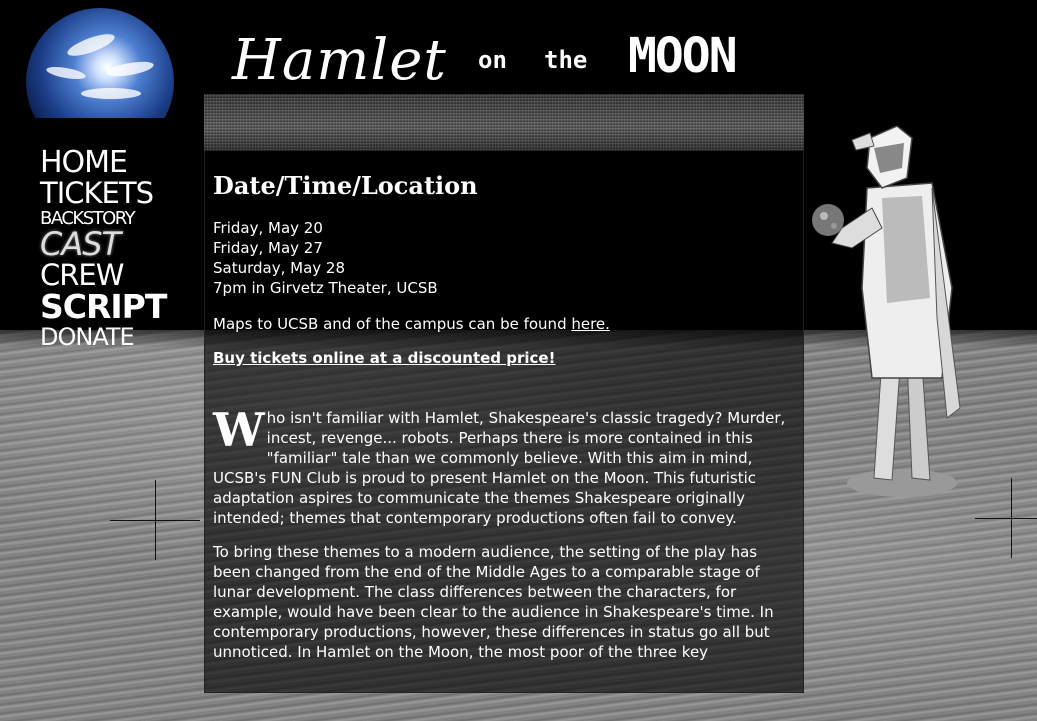  What do you see at coordinates (279, 268) in the screenshot?
I see `date-line: Saturday, May 28` at bounding box center [279, 268].